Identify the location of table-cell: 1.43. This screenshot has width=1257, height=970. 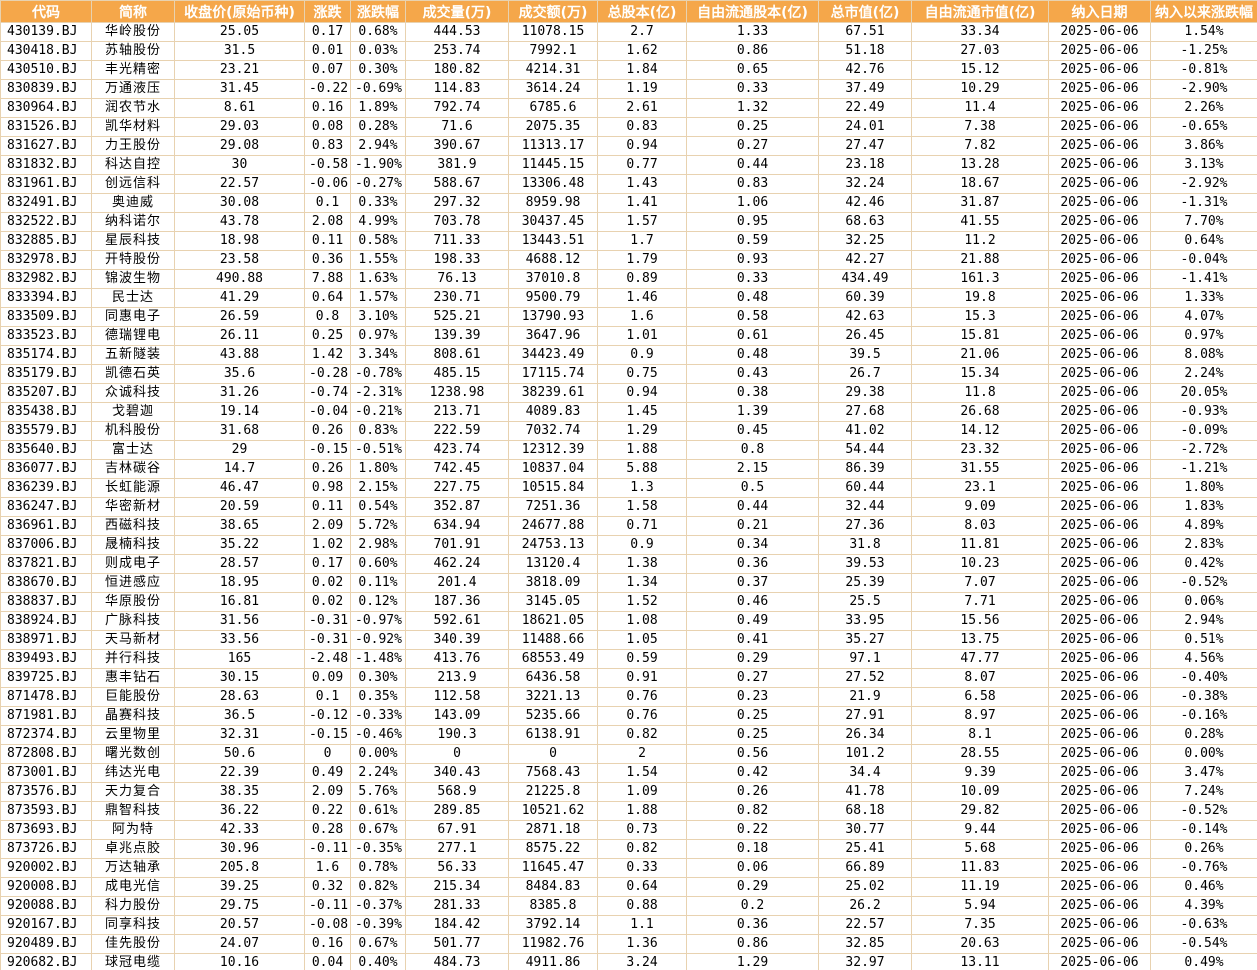
(642, 184).